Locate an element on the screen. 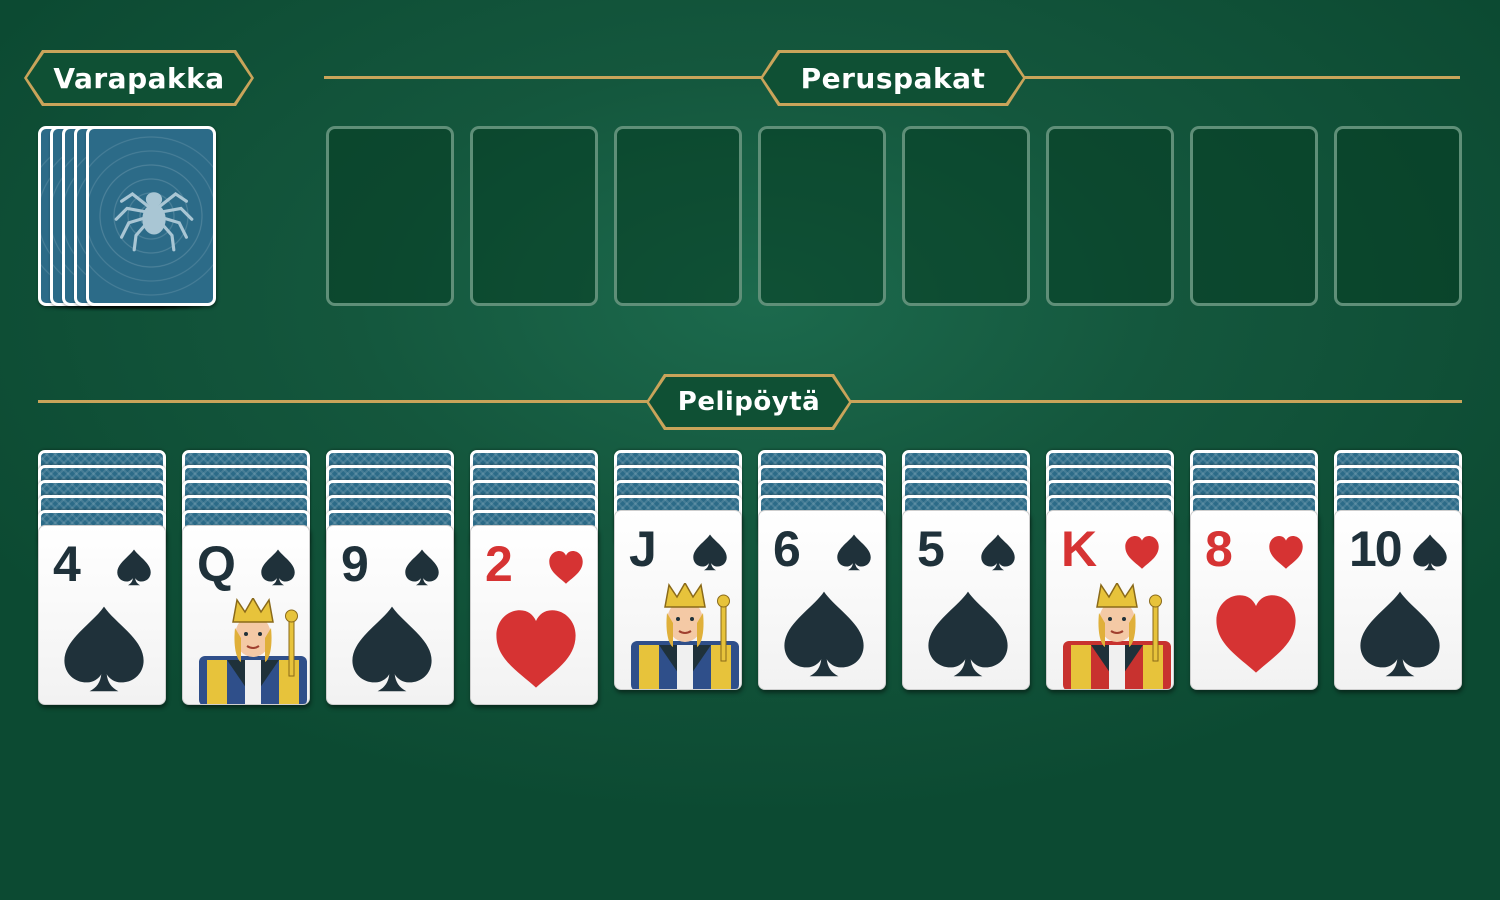 The height and width of the screenshot is (900, 1500). tableau-card: 2 is located at coordinates (534, 615).